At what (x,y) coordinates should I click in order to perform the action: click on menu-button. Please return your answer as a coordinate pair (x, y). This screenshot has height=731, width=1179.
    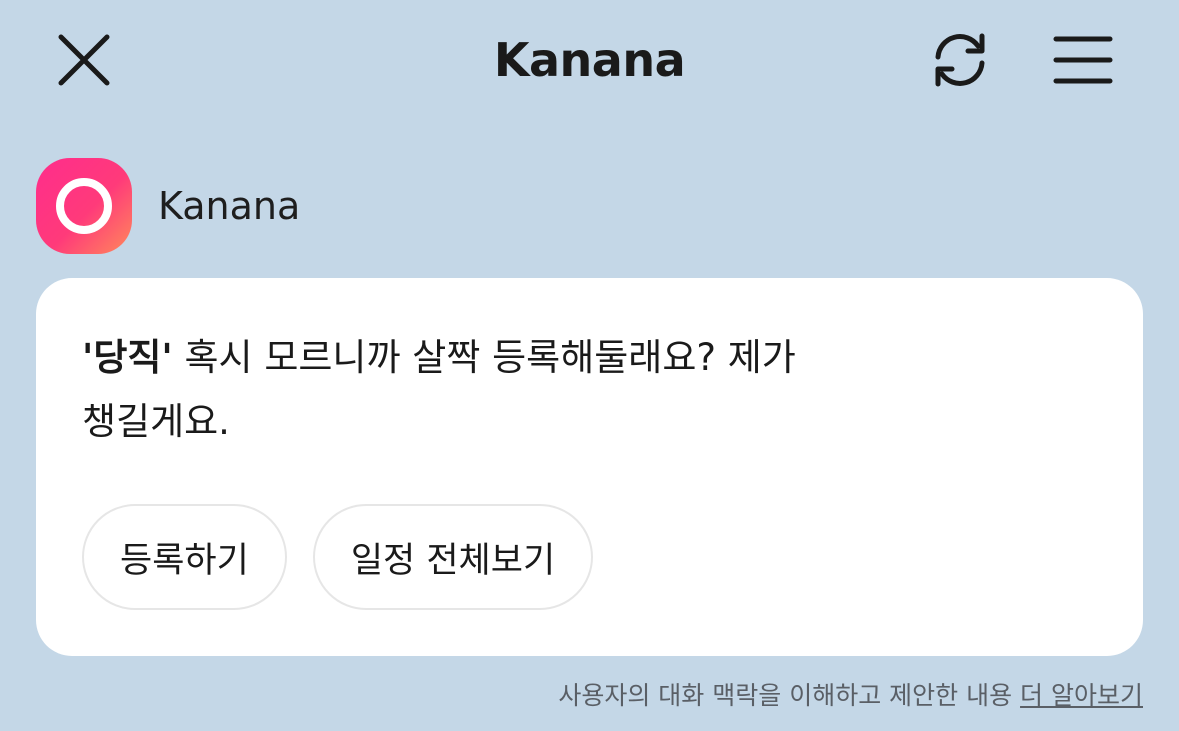
    Looking at the image, I should click on (1083, 60).